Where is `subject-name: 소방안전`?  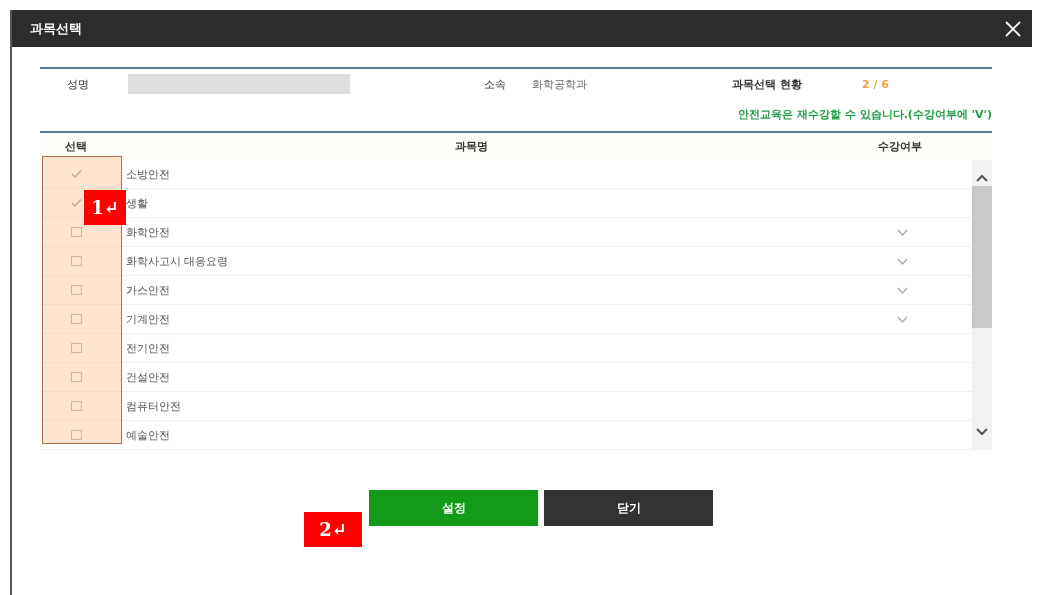
subject-name: 소방안전 is located at coordinates (148, 174).